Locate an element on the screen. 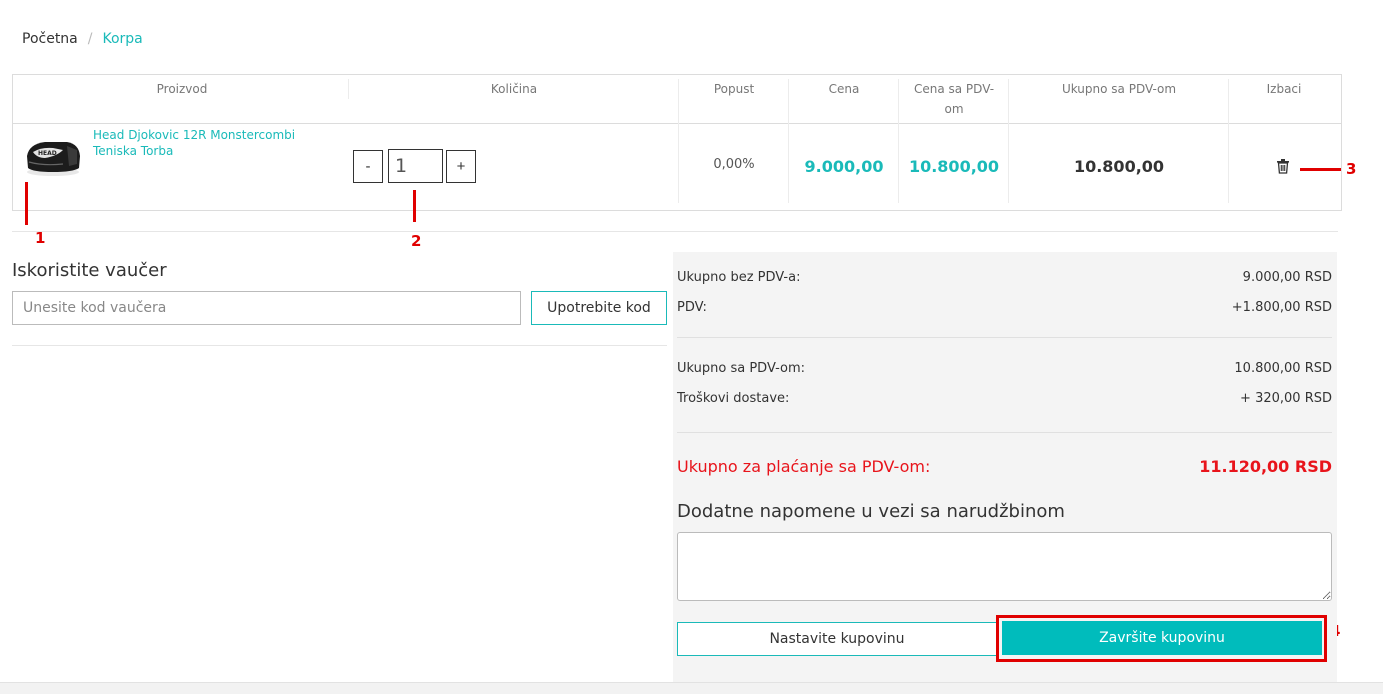  svg-text: HEAD is located at coordinates (47, 153).